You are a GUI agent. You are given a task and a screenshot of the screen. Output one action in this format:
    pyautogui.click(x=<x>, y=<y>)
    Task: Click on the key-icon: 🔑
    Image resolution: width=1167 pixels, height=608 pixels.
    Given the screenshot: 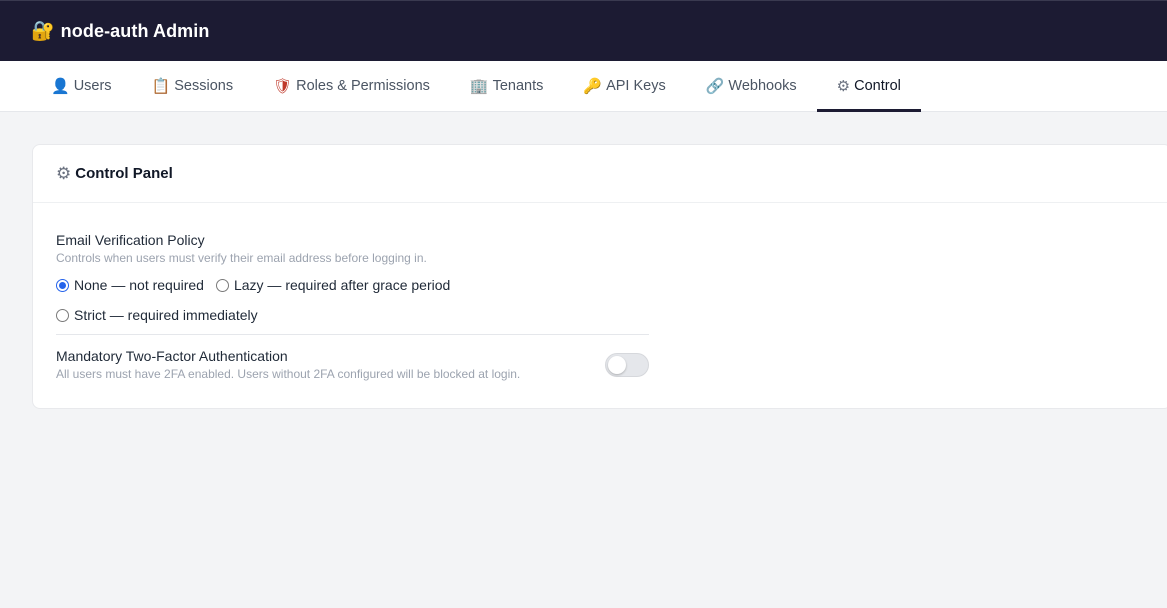 What is the action you would take?
    pyautogui.click(x=593, y=85)
    